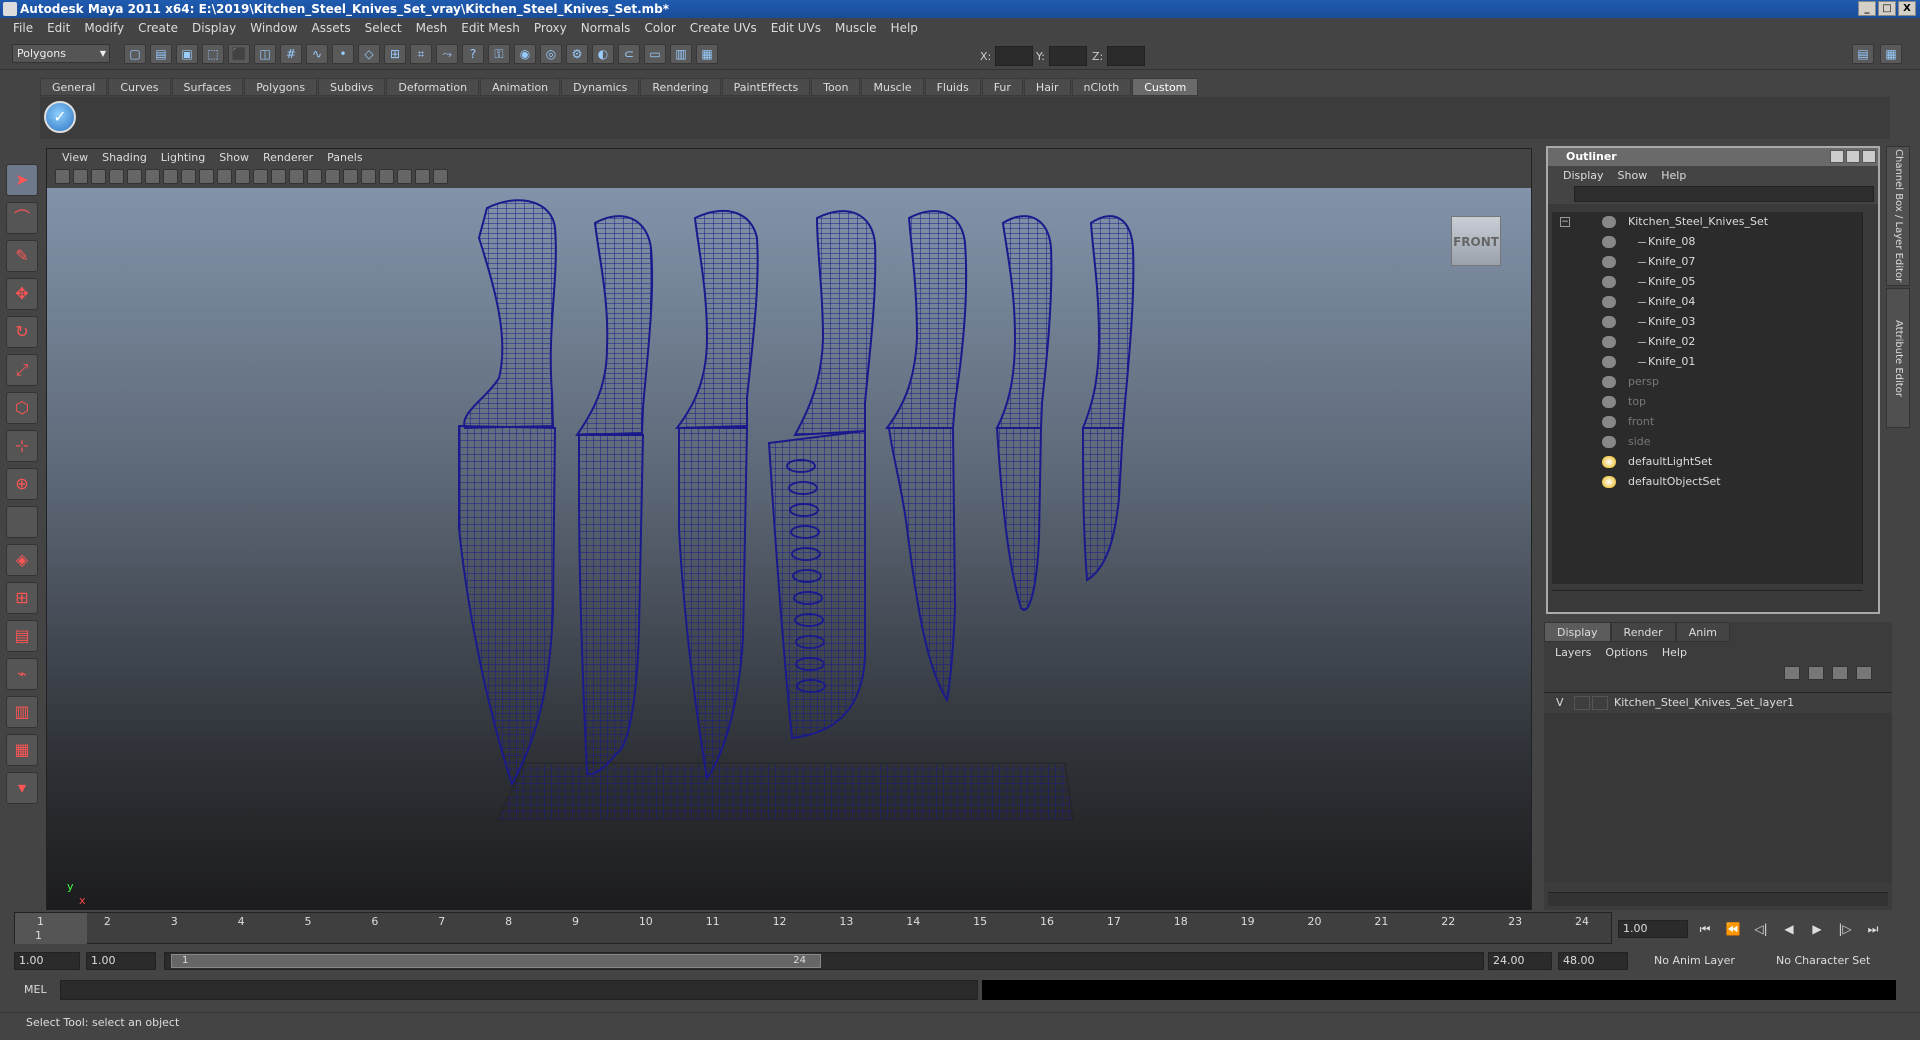 This screenshot has width=1920, height=1040. I want to click on camera-attributes-icon, so click(80, 176).